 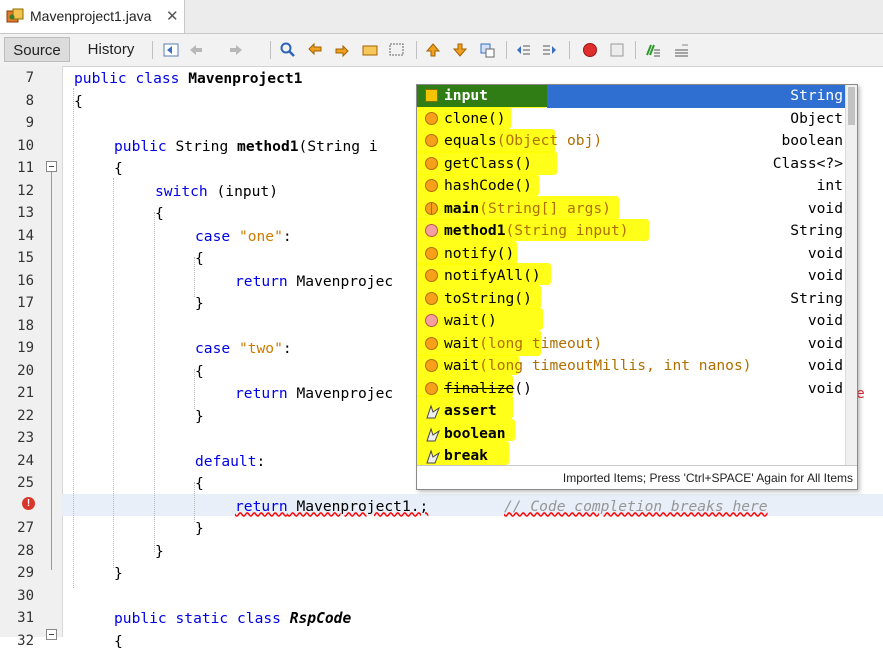 What do you see at coordinates (37, 49) in the screenshot?
I see `source-button: Source` at bounding box center [37, 49].